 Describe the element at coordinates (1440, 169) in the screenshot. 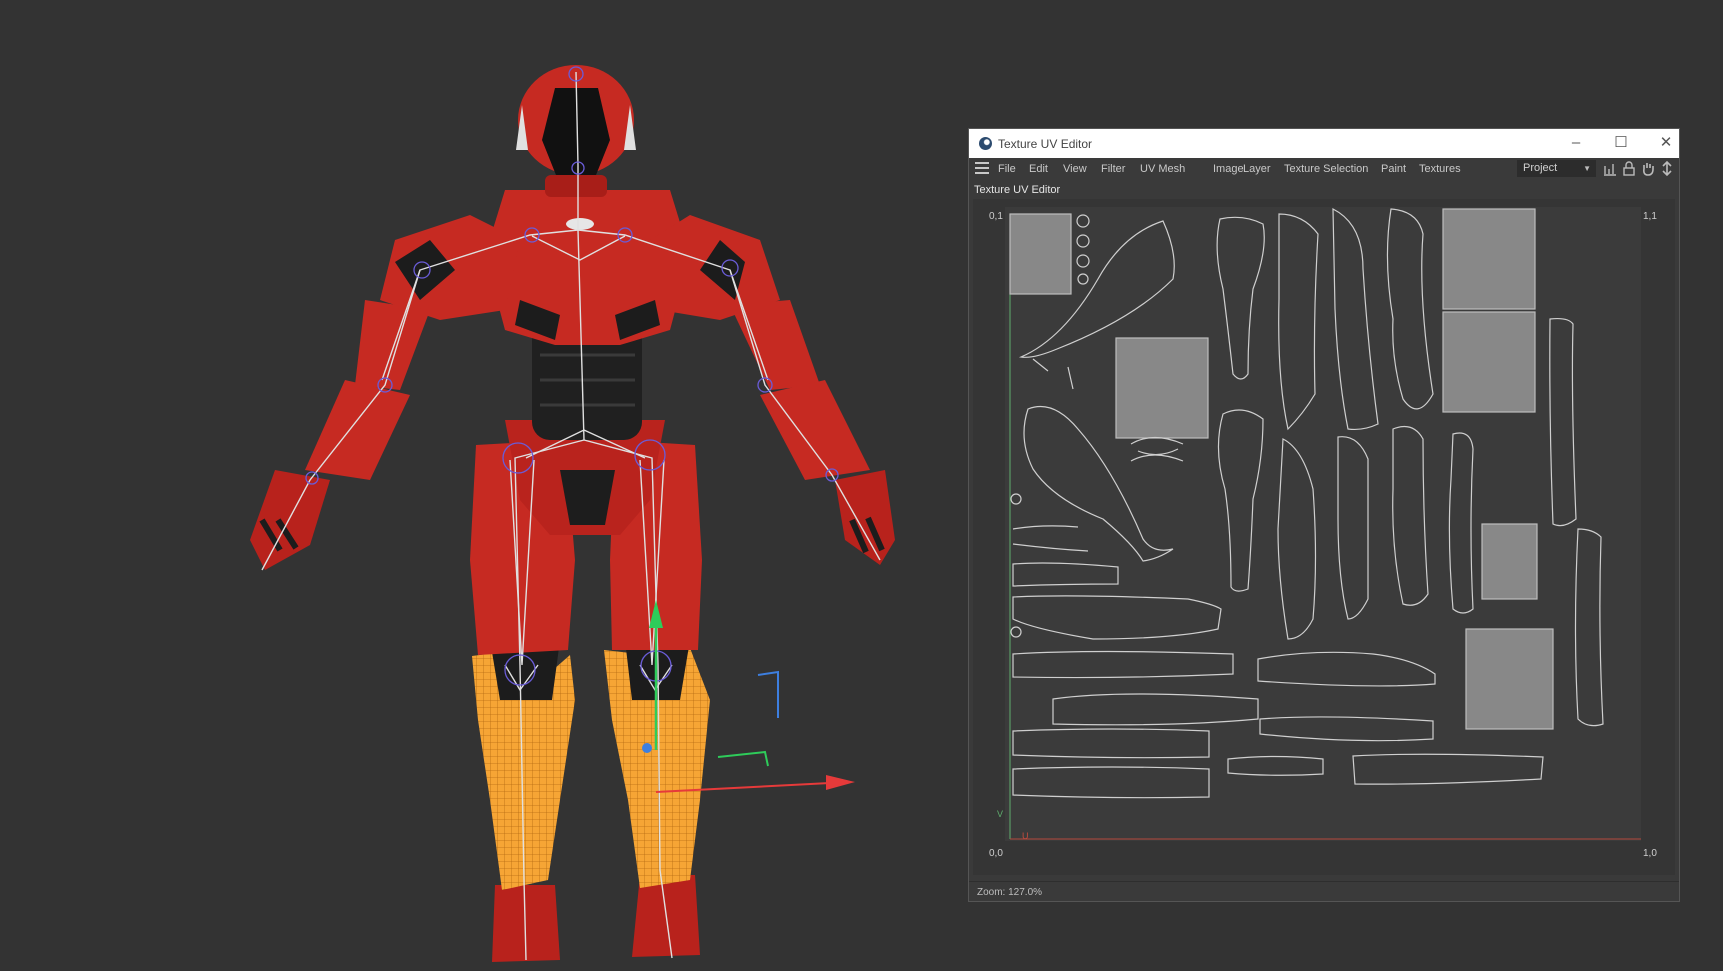

I see `menu-textures: Textures` at that location.